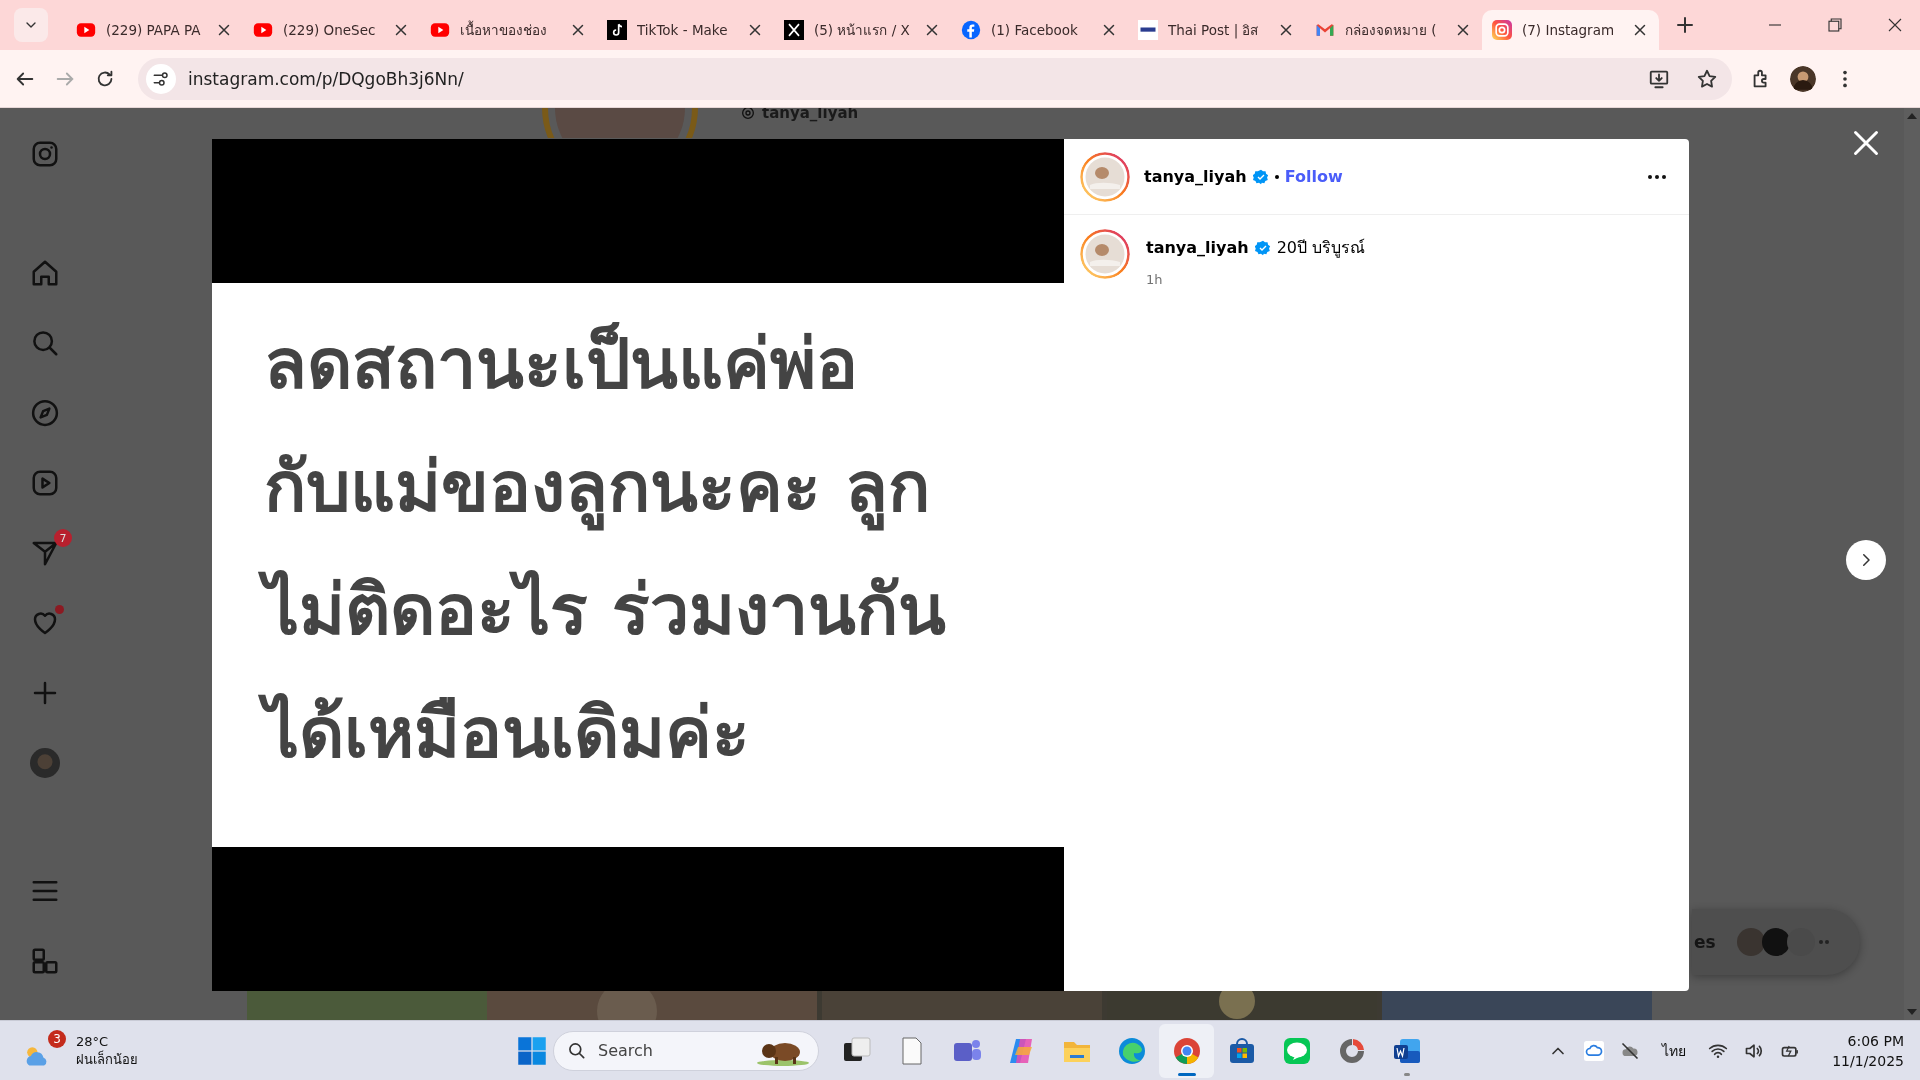 This screenshot has height=1080, width=1920. I want to click on tab-title: (229) PAPA PA, so click(154, 30).